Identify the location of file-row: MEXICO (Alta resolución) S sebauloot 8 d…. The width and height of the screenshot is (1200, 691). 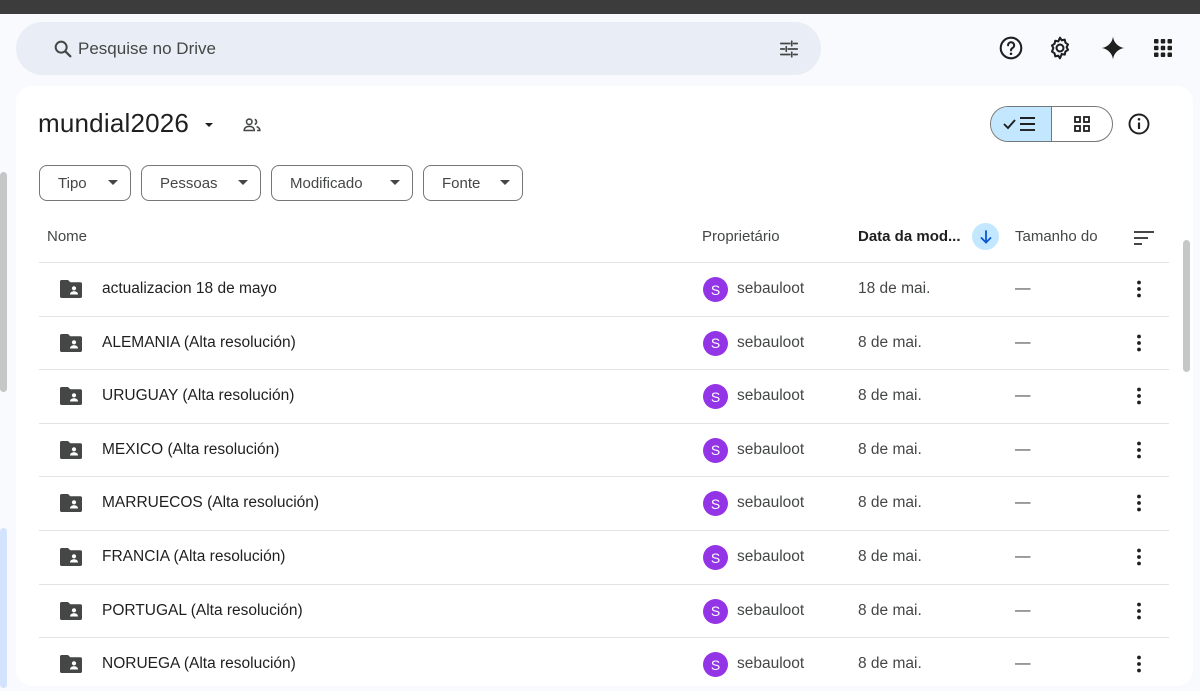
(604, 449).